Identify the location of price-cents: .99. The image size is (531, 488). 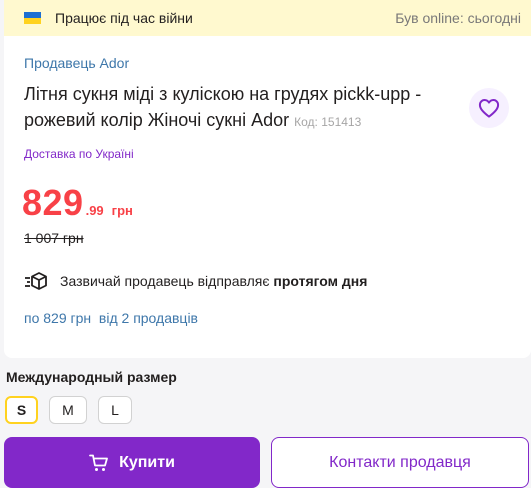
(94, 210).